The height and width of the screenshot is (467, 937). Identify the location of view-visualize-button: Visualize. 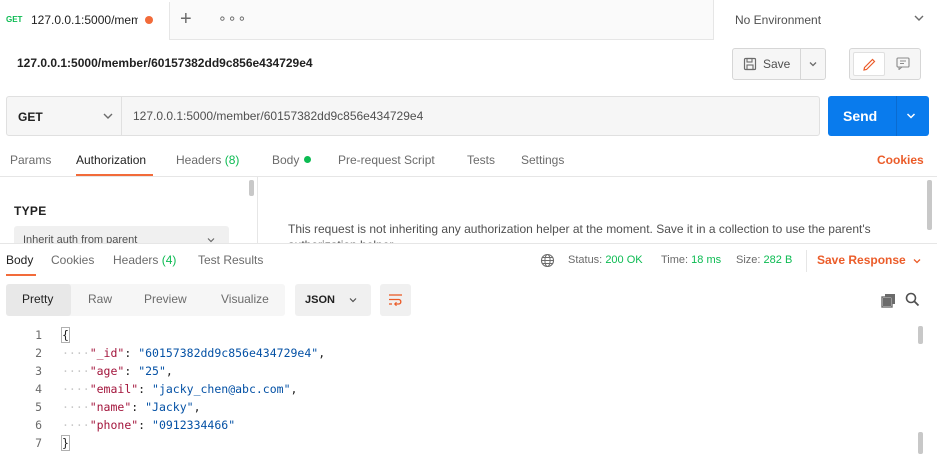
(245, 299).